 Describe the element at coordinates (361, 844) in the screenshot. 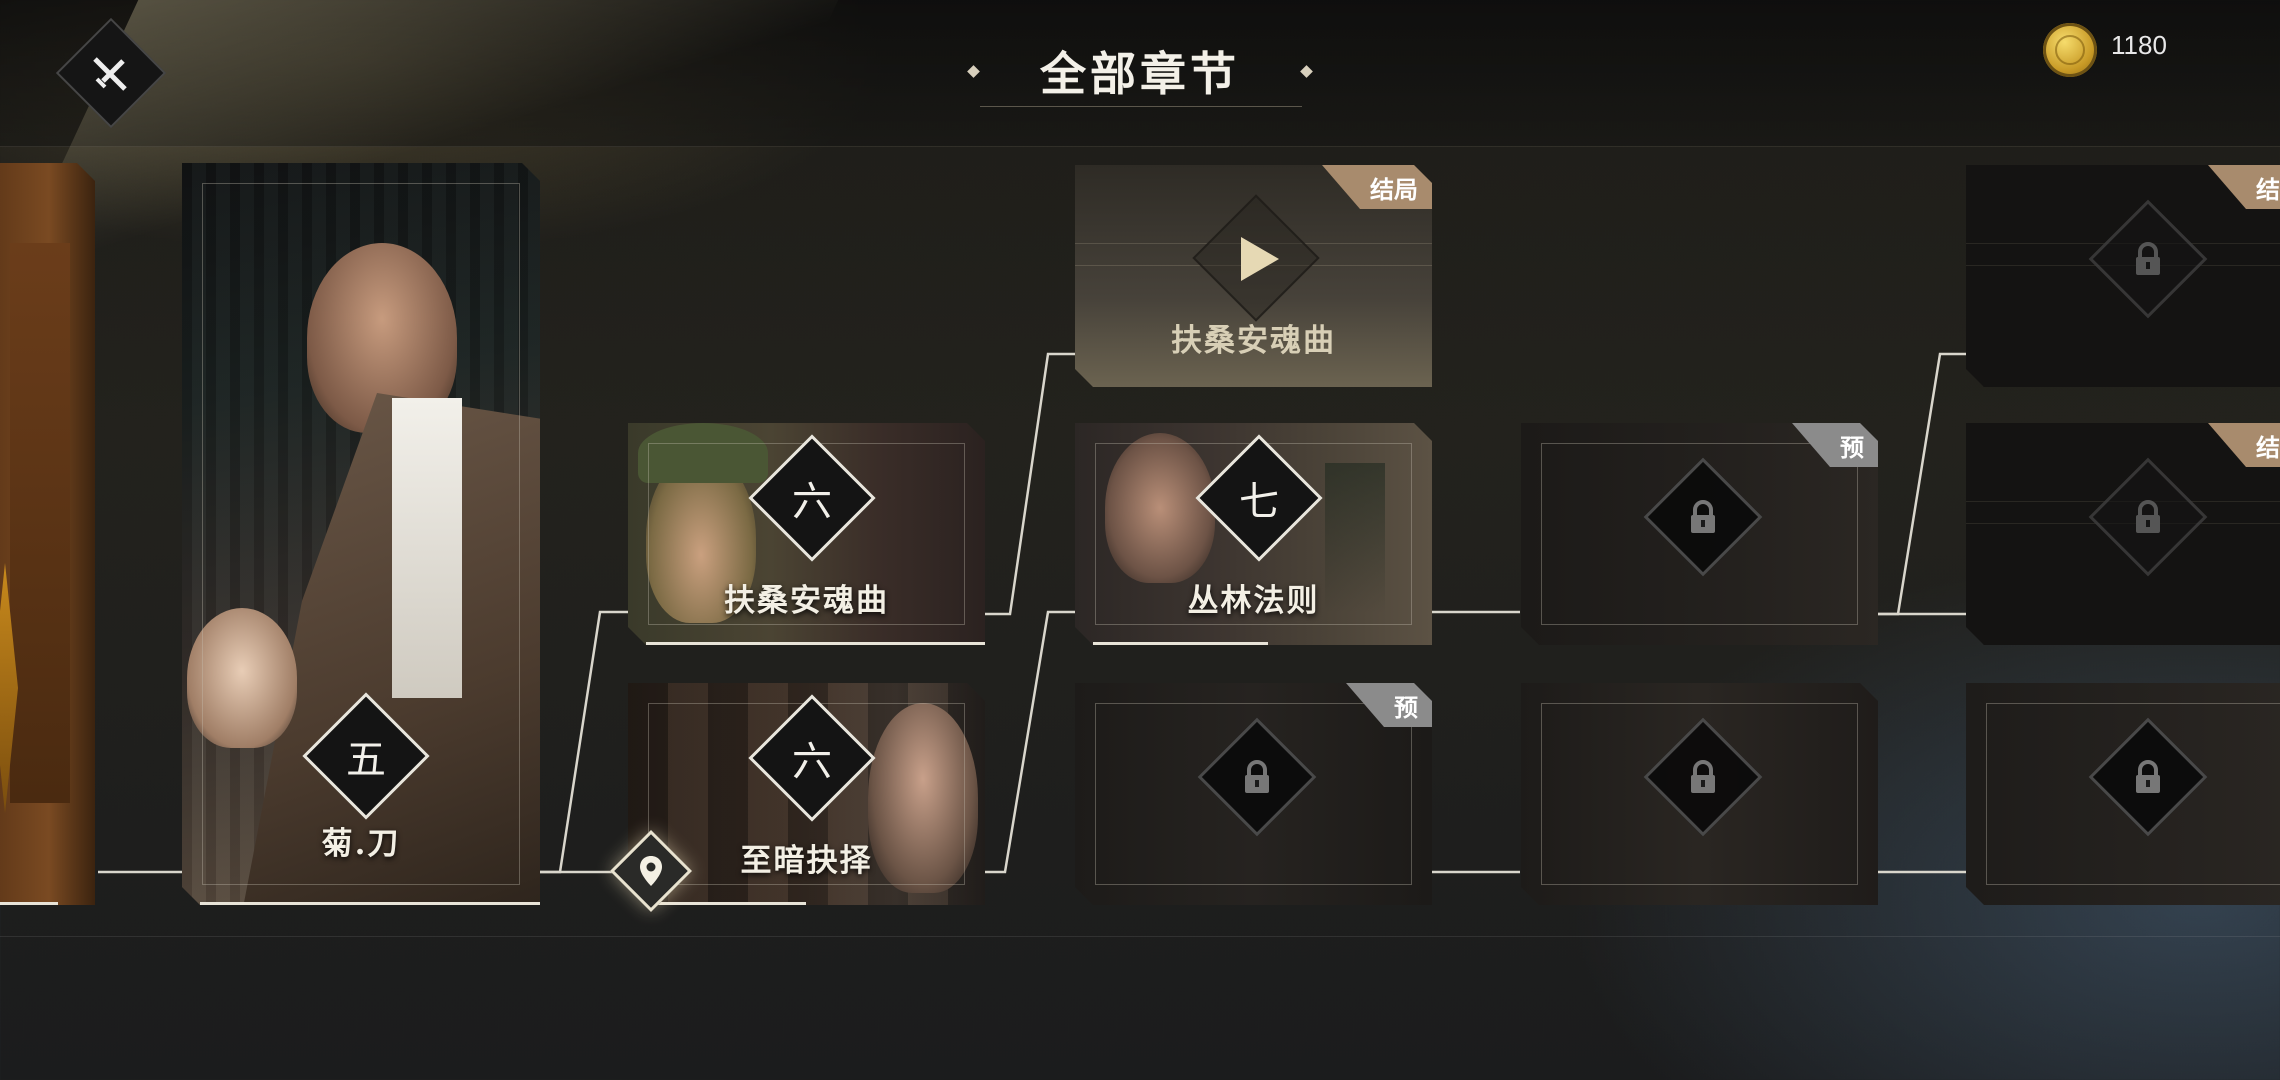

I see `chapter-title: 菊.刀` at that location.